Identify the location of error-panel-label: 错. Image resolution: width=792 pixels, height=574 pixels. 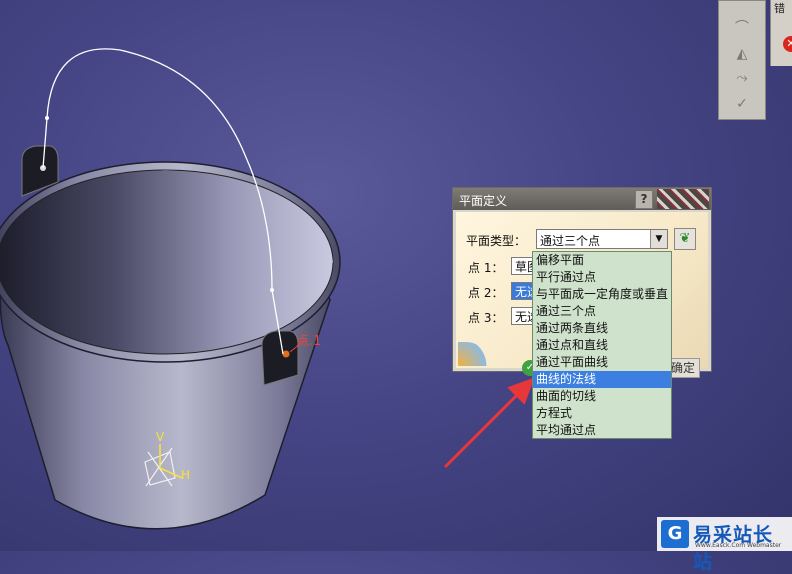
(779, 8).